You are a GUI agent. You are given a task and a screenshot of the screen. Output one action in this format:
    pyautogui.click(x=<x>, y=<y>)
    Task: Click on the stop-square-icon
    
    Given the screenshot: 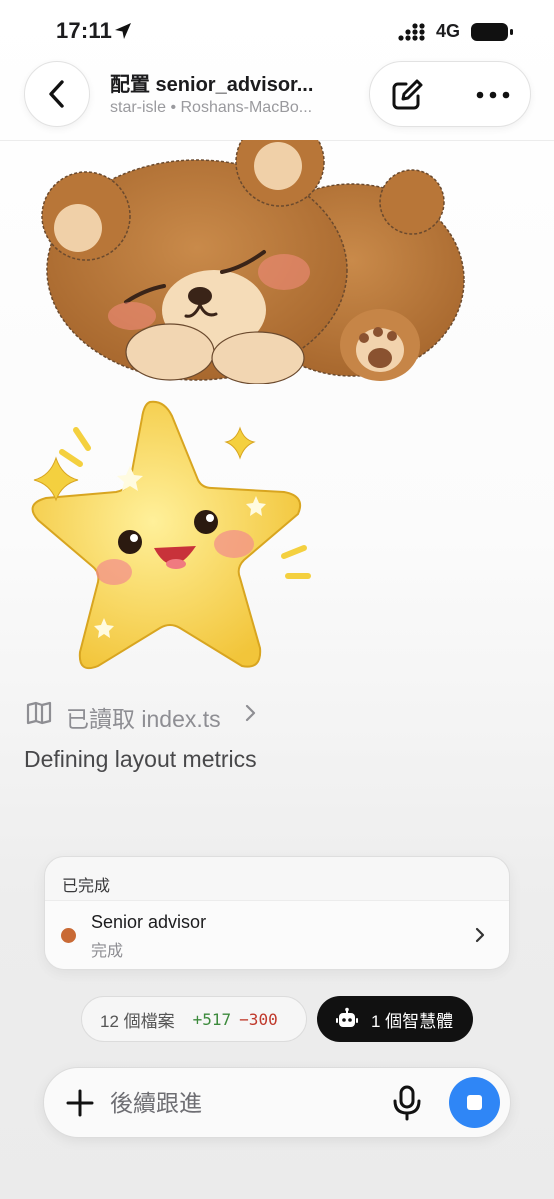 What is the action you would take?
    pyautogui.click(x=474, y=1102)
    